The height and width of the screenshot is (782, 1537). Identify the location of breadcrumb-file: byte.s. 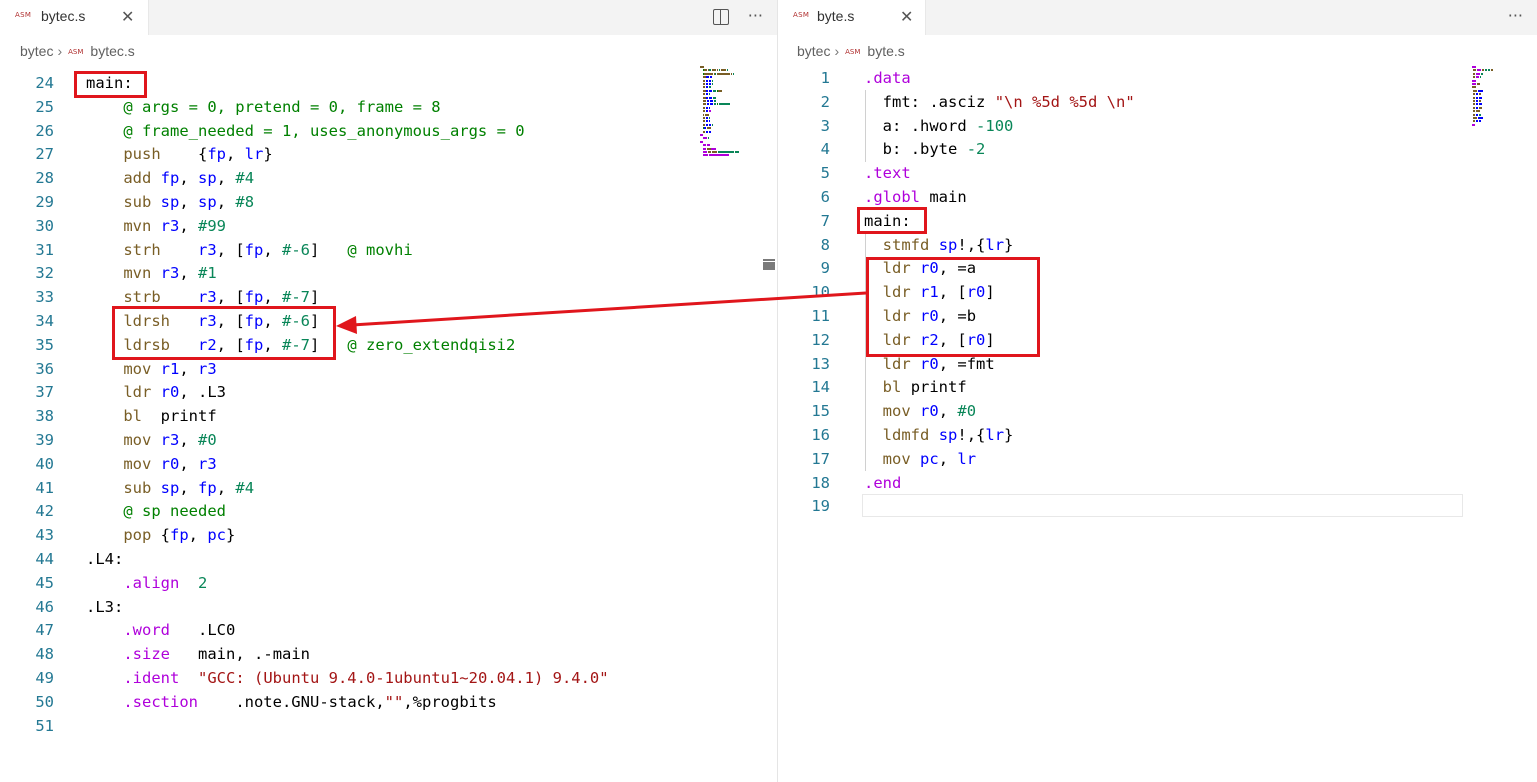
(885, 51).